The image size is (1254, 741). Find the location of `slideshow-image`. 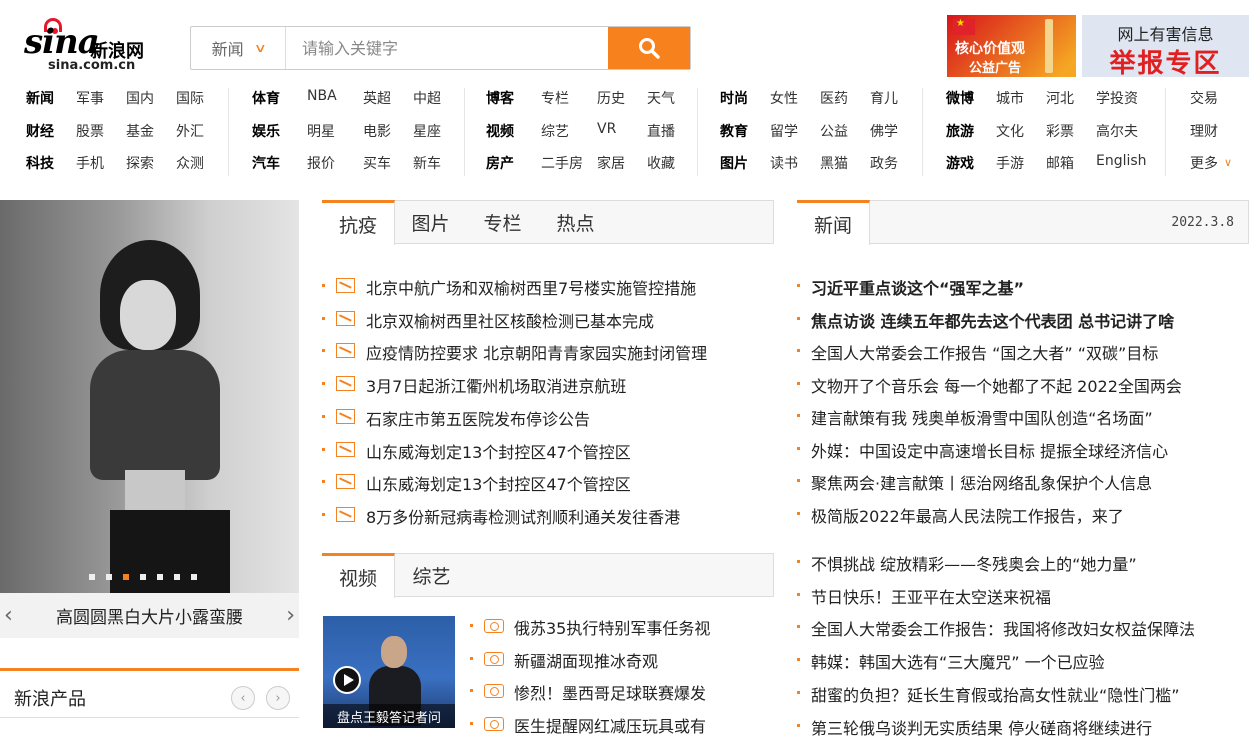

slideshow-image is located at coordinates (149, 396).